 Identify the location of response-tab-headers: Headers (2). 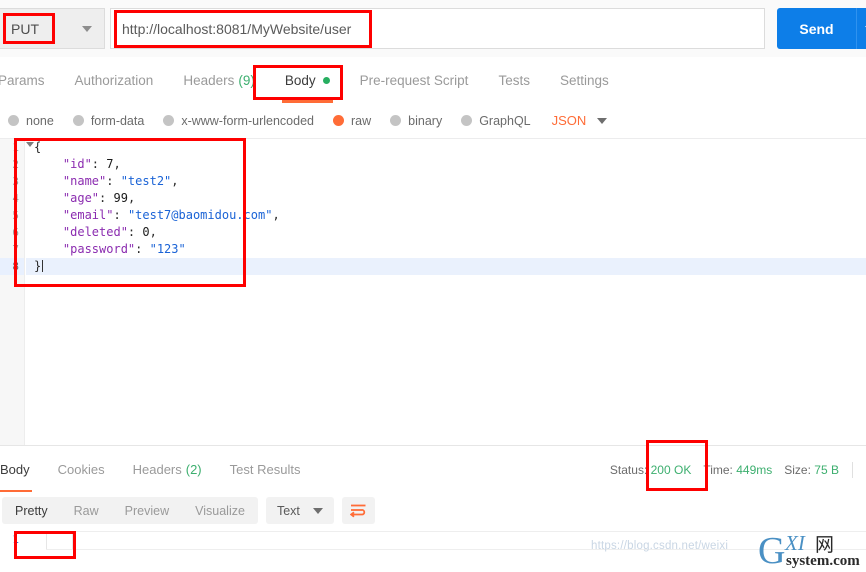
(167, 469).